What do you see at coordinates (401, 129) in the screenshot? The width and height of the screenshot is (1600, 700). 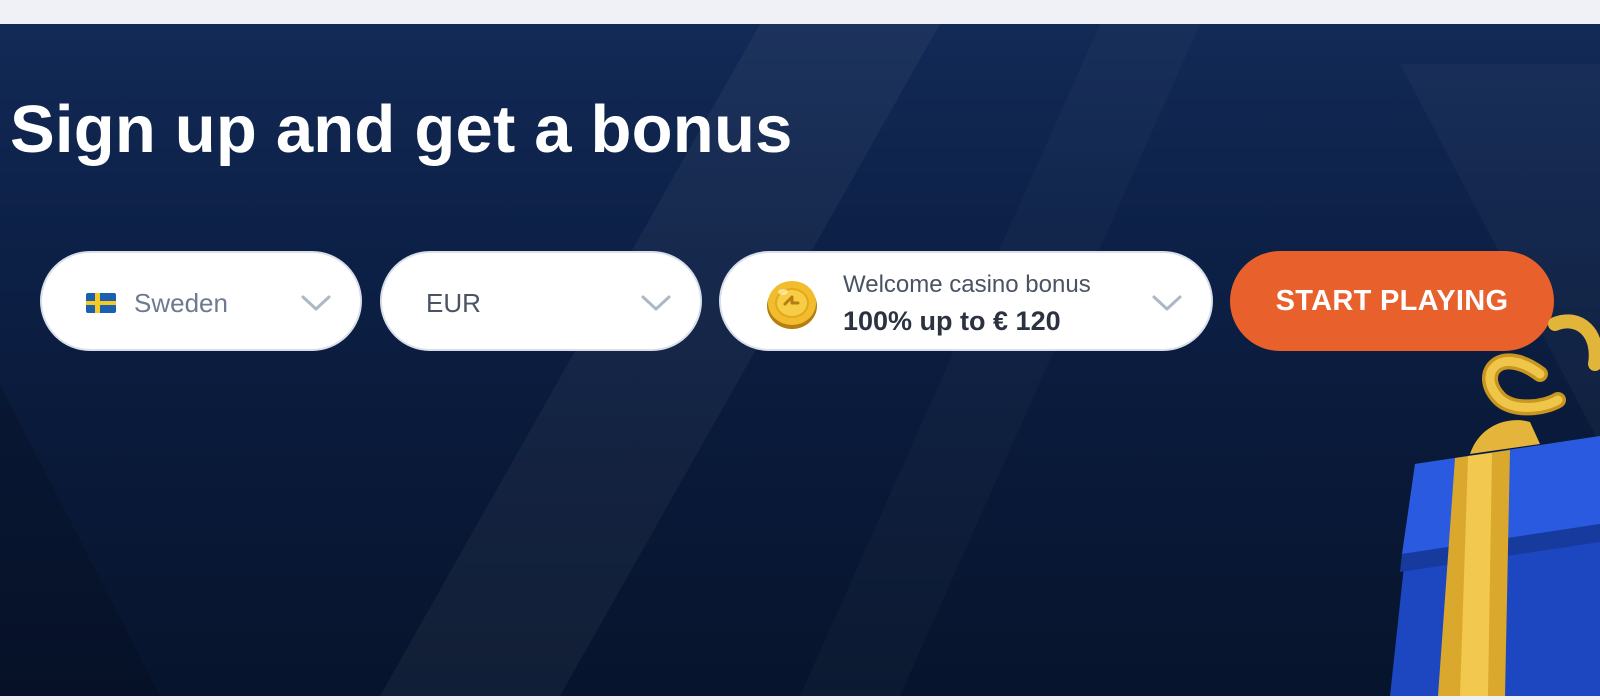 I see `page-title: Sign up and get a bonus` at bounding box center [401, 129].